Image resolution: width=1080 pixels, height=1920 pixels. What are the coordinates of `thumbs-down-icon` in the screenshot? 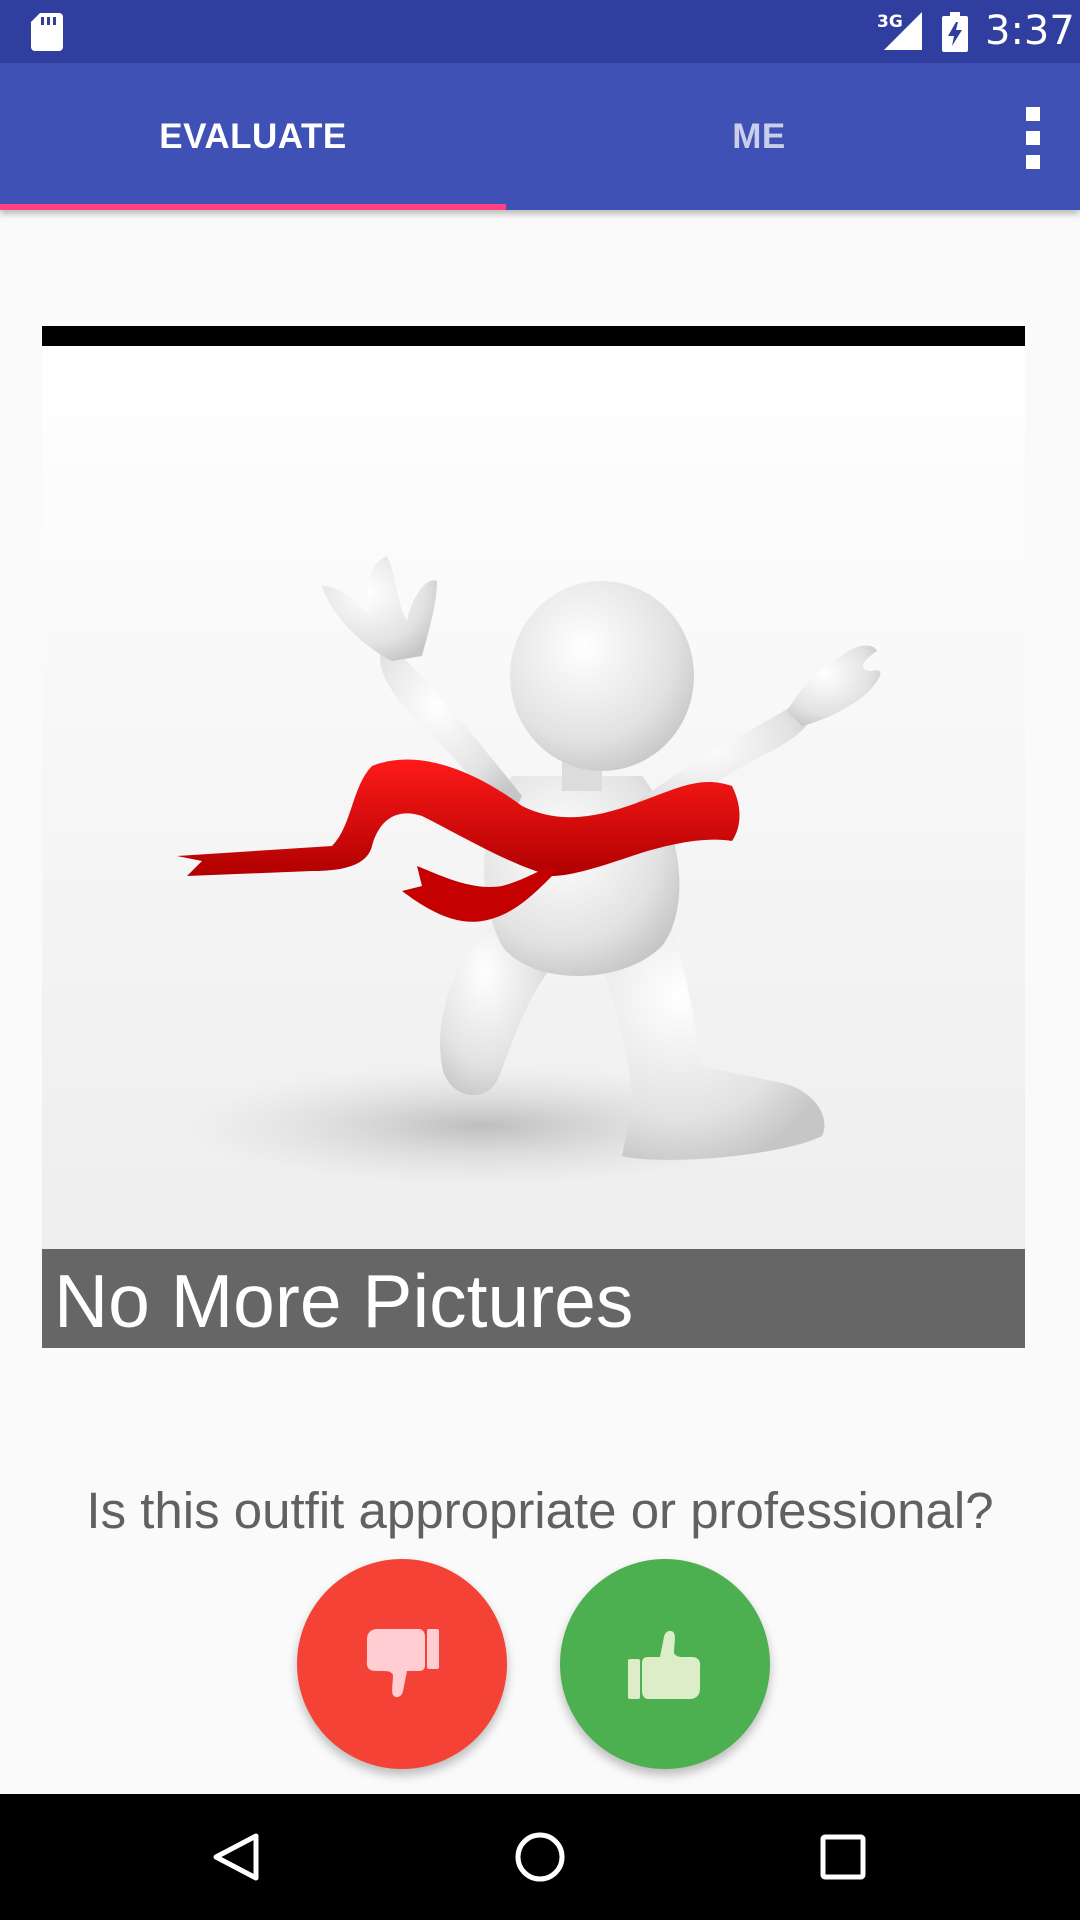 It's located at (402, 1663).